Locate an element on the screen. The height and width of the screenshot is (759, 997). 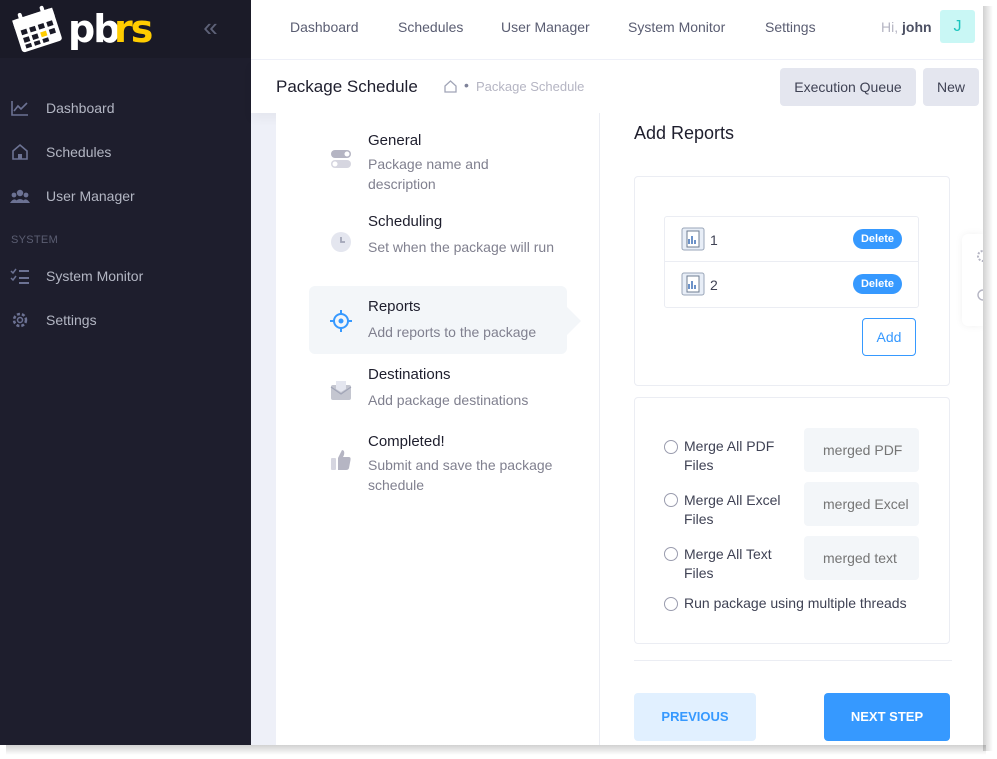
sidebar-item-user-manager: User Manager is located at coordinates (125, 196).